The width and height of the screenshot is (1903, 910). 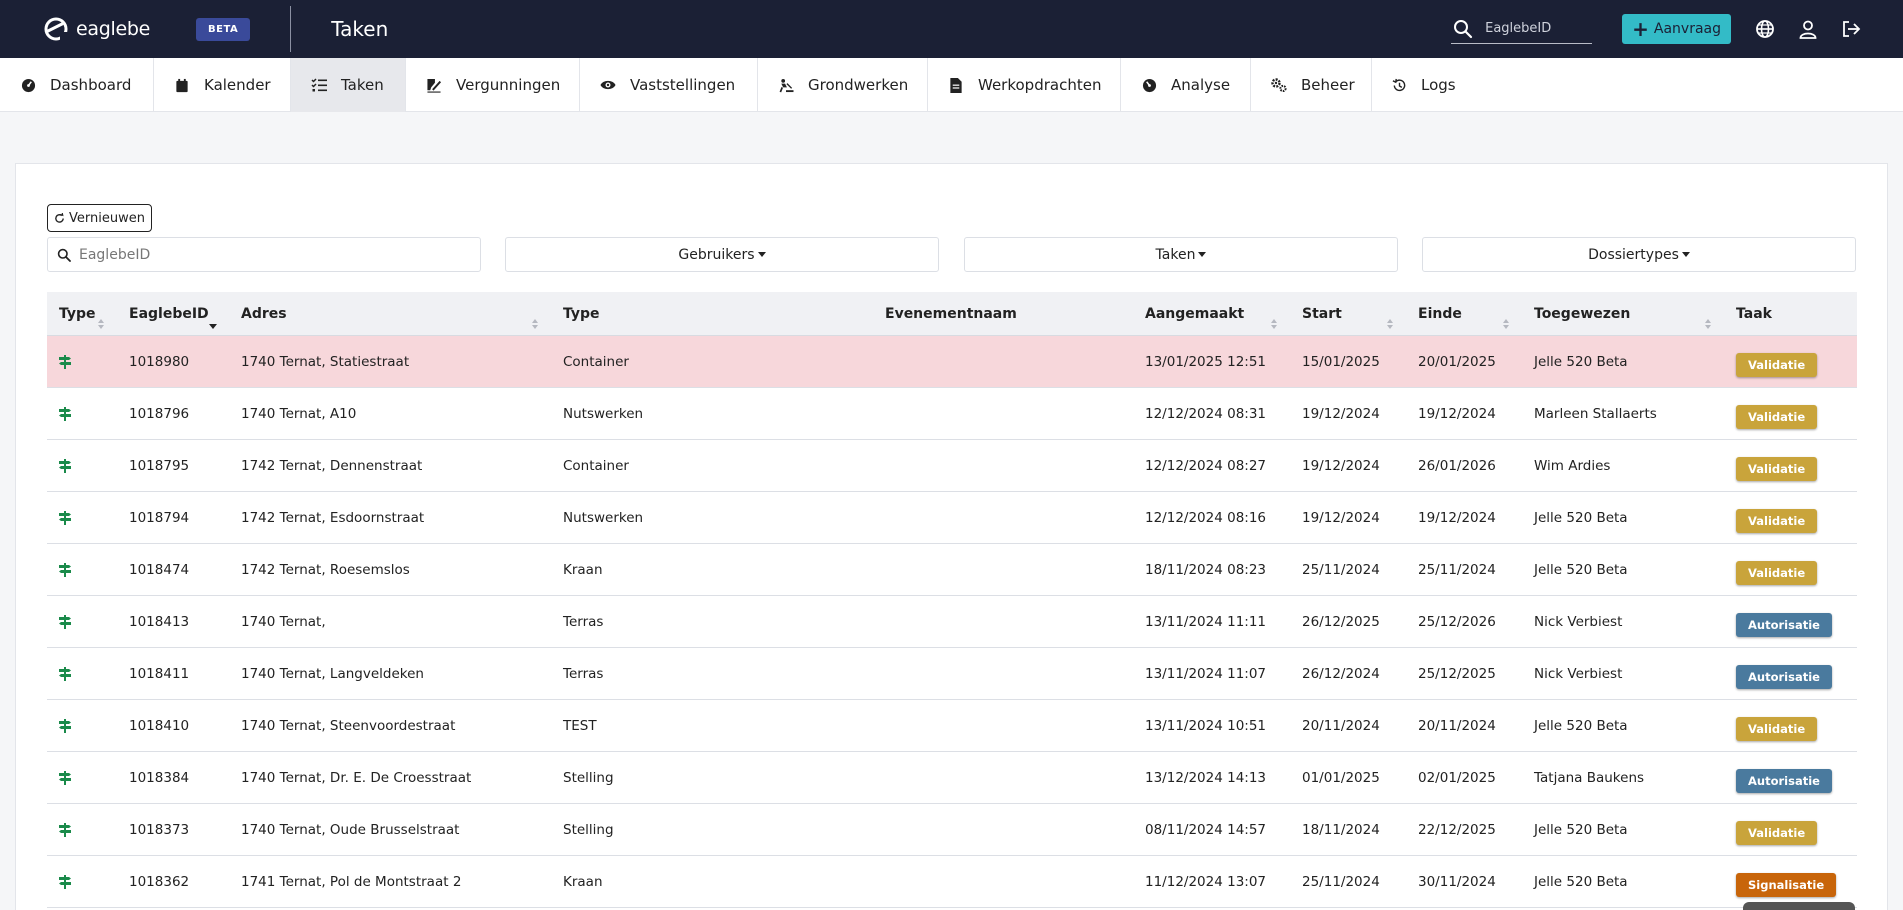 What do you see at coordinates (348, 725) in the screenshot?
I see `cell-adres: 1740 Ternat, Steenvoordestraat` at bounding box center [348, 725].